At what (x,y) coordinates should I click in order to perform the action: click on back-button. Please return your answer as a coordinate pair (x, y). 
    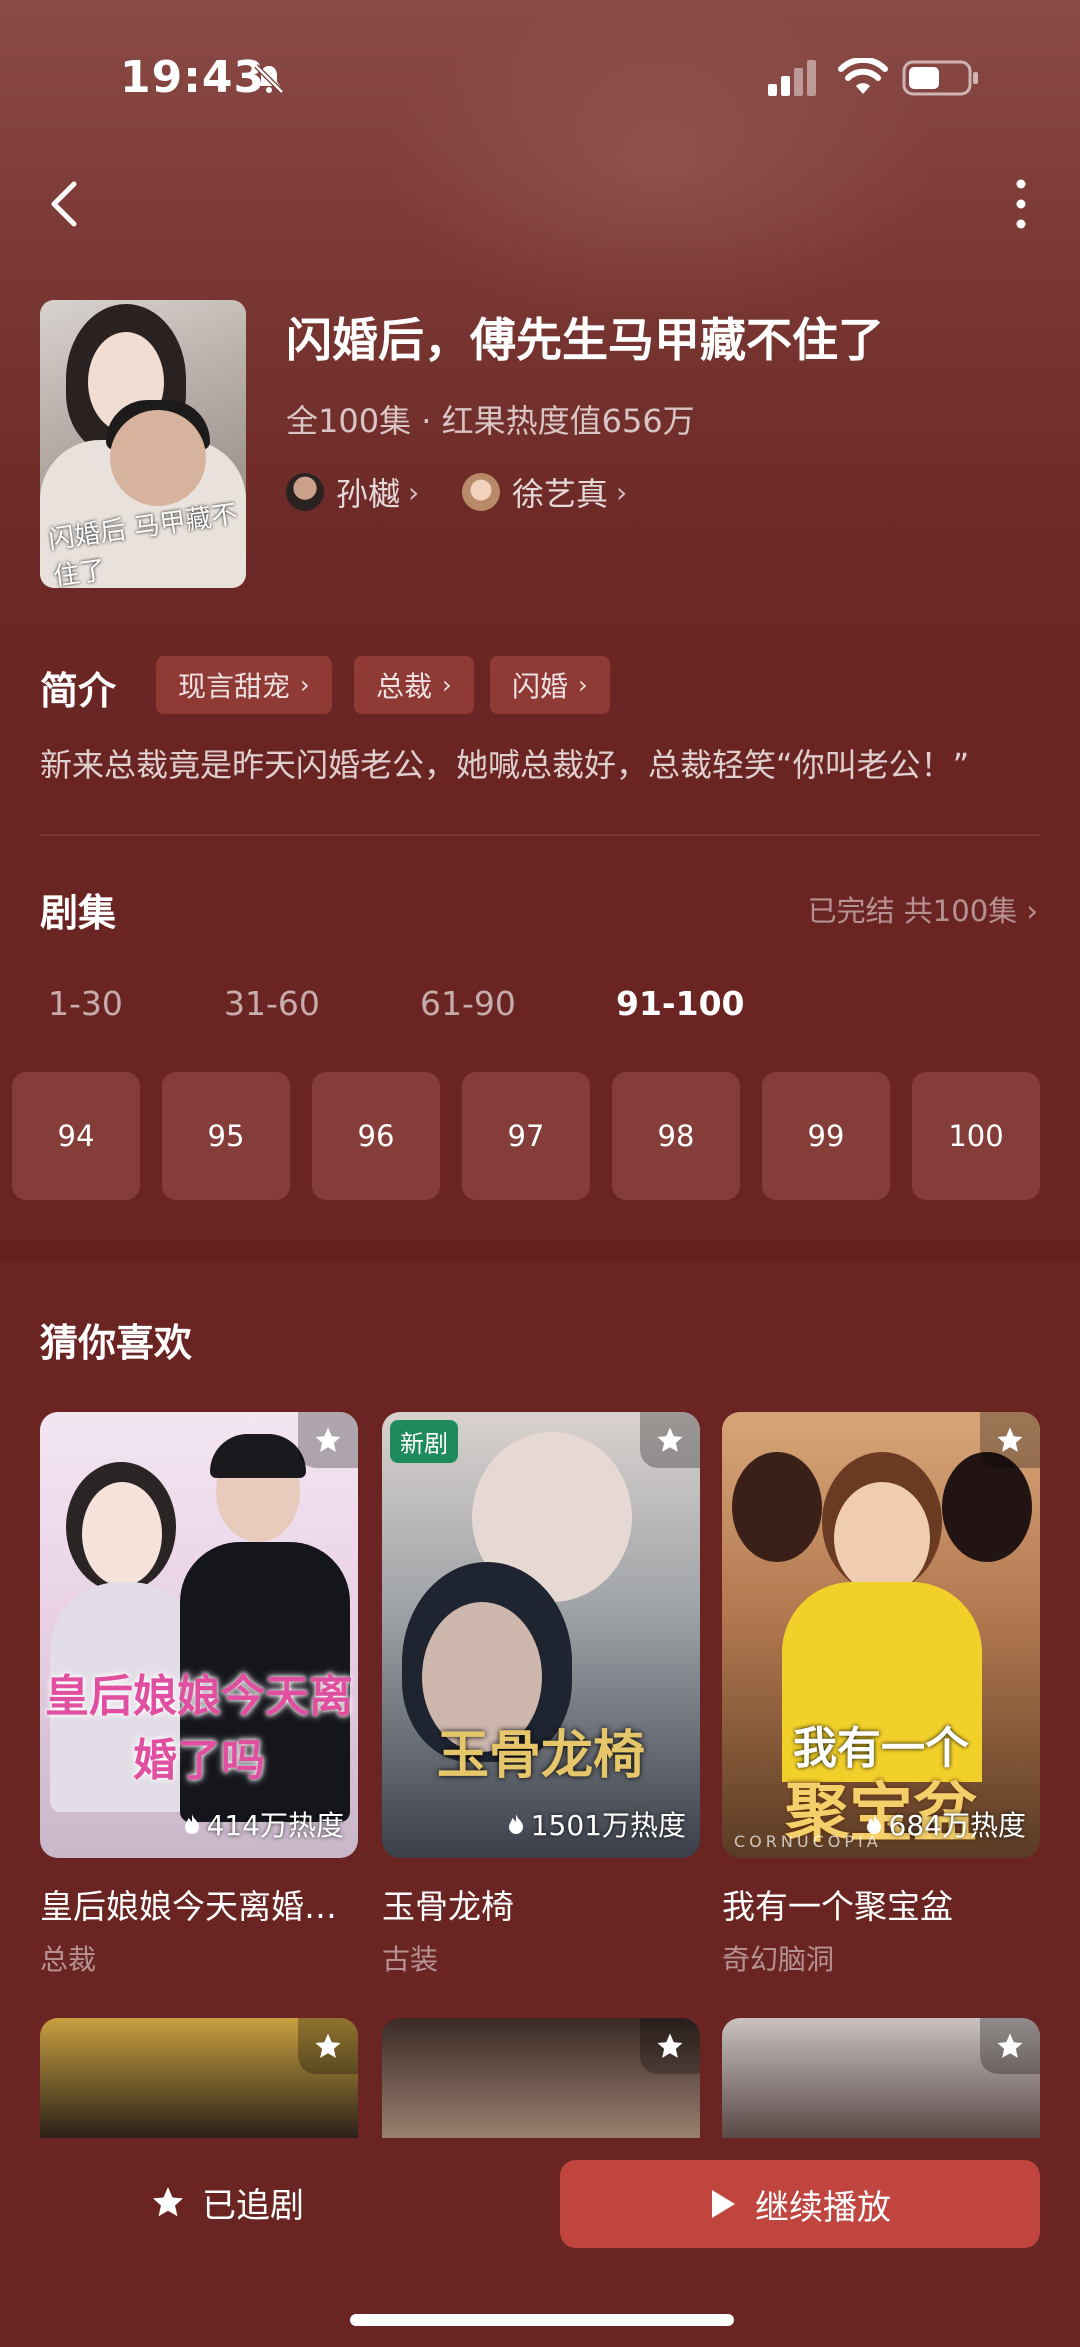
    Looking at the image, I should click on (64, 204).